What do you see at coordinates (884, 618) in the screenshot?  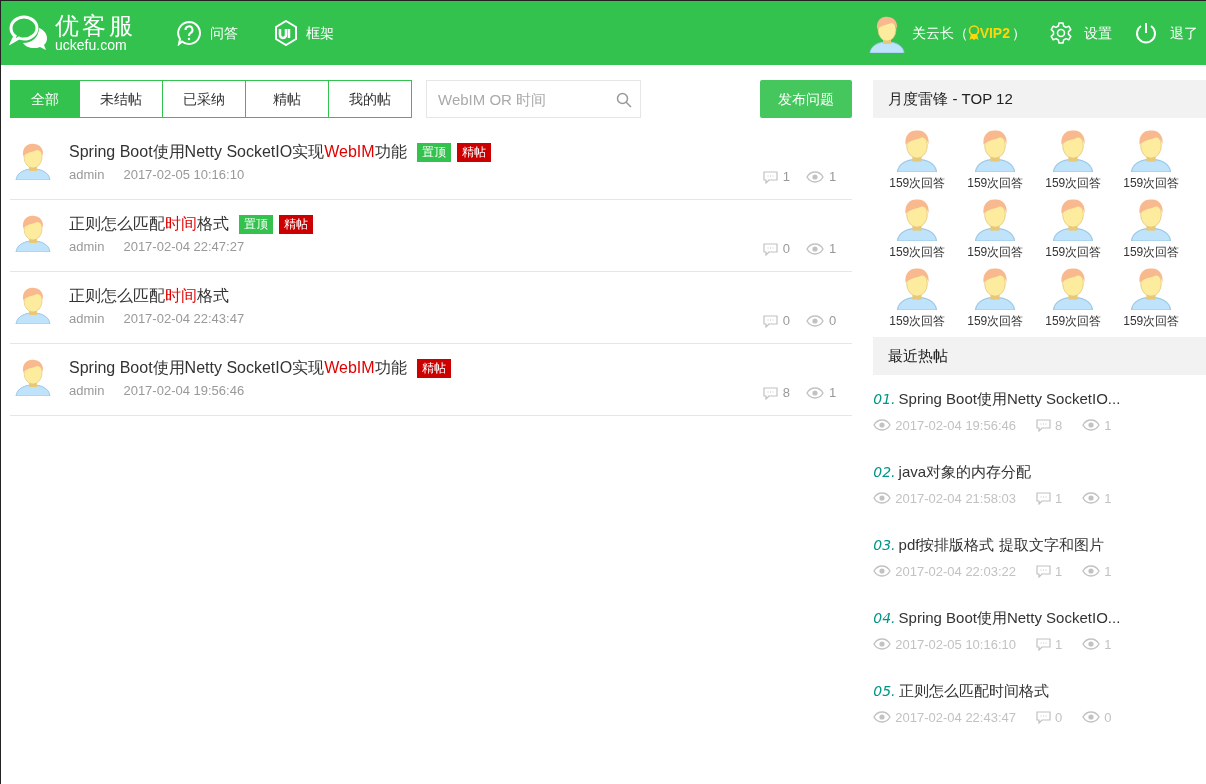 I see `rank-number: 04.` at bounding box center [884, 618].